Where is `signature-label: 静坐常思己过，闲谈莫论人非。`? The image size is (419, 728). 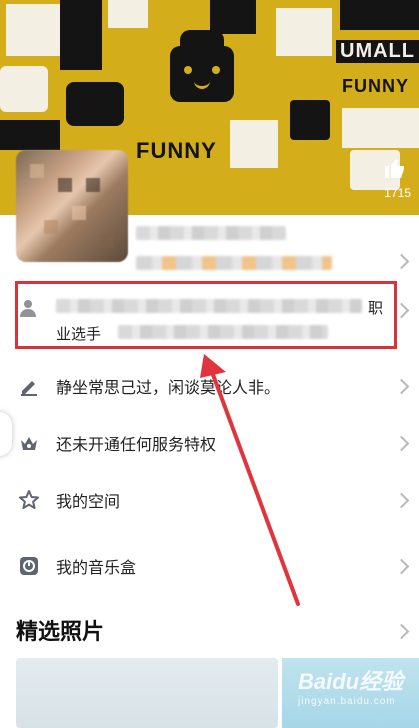
signature-label: 静坐常思己过，闲谈莫论人非。 is located at coordinates (168, 387).